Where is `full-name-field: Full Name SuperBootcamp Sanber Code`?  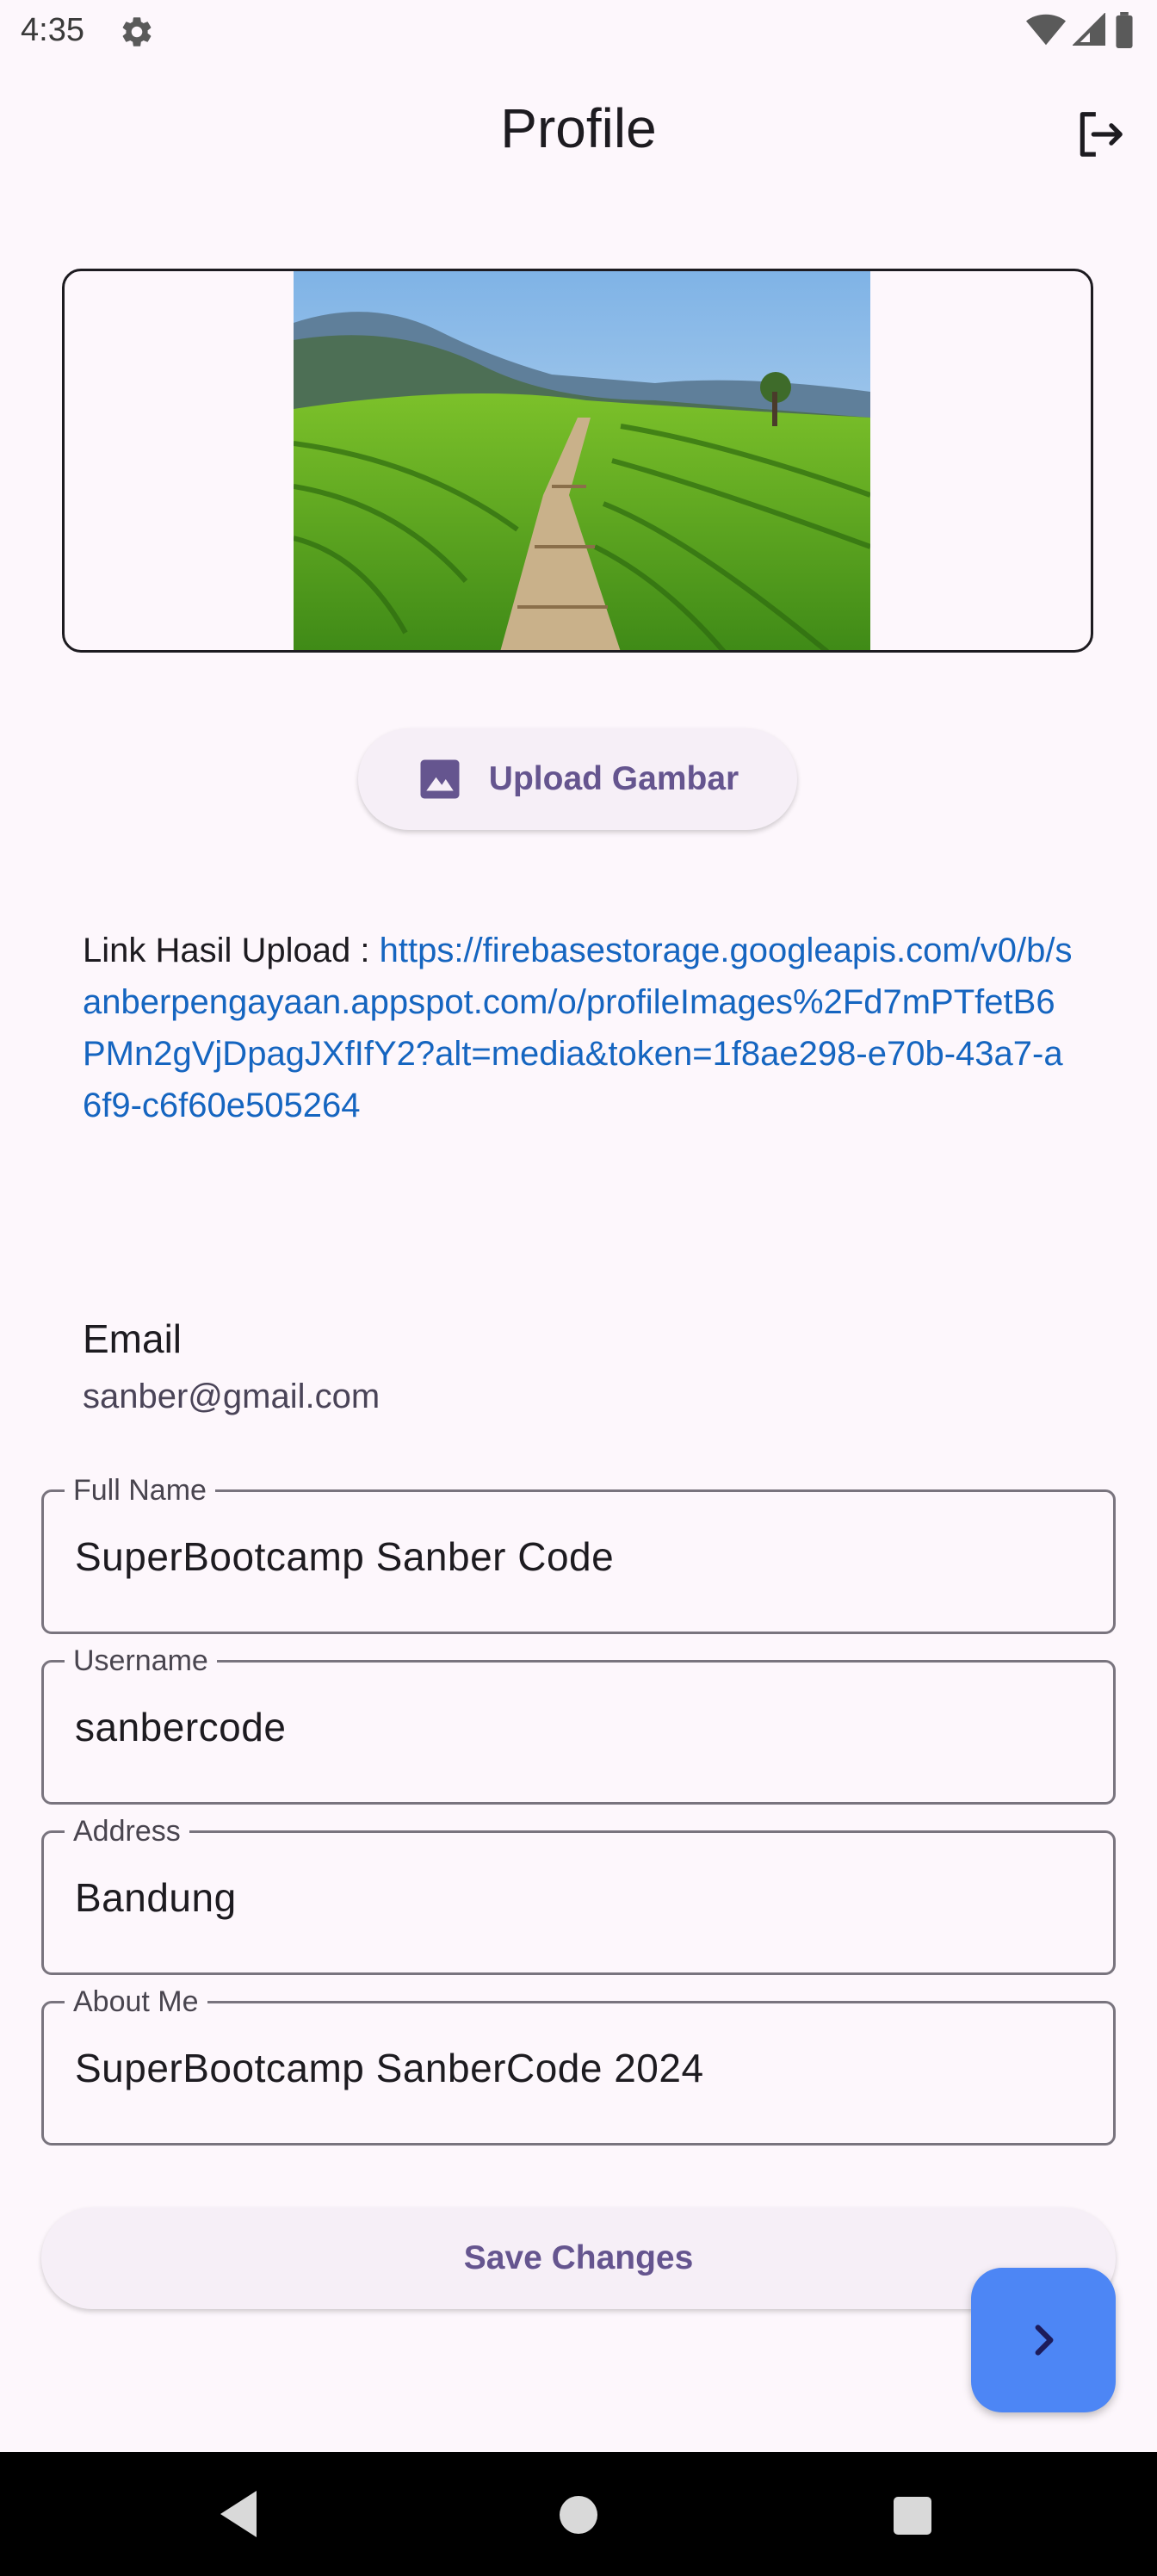
full-name-field: Full Name SuperBootcamp Sanber Code is located at coordinates (579, 1554).